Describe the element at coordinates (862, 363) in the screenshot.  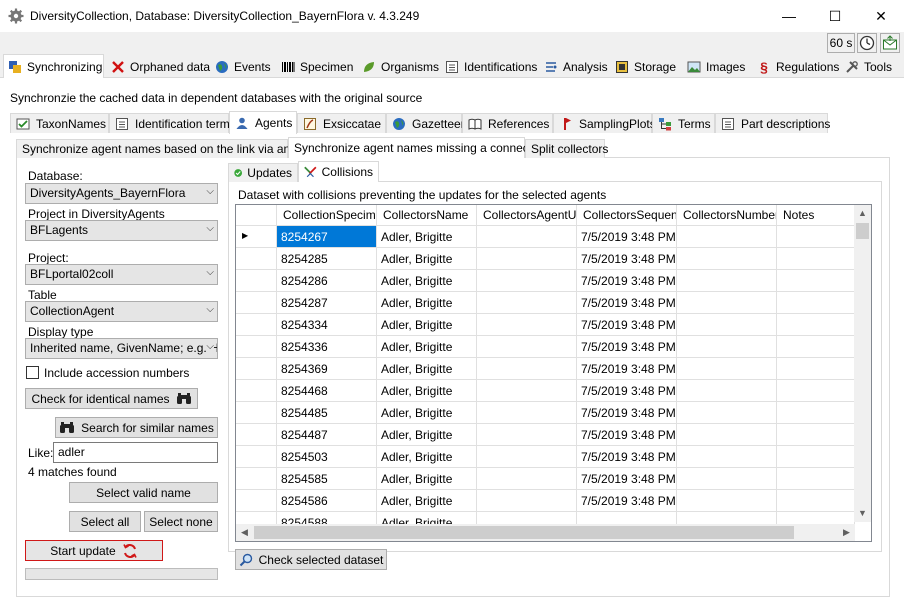
I see `vertical-scrollbar: ▲ ▼` at that location.